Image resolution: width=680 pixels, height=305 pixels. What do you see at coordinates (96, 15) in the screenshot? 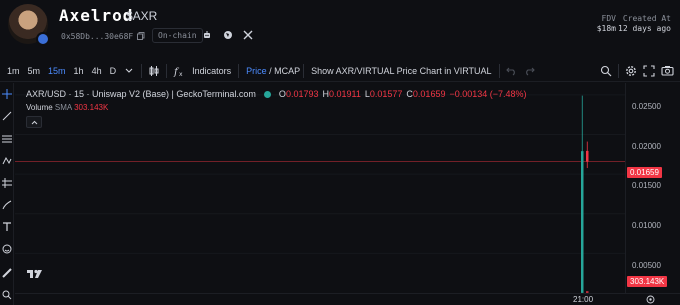
I see `token-name: Axelrod` at bounding box center [96, 15].